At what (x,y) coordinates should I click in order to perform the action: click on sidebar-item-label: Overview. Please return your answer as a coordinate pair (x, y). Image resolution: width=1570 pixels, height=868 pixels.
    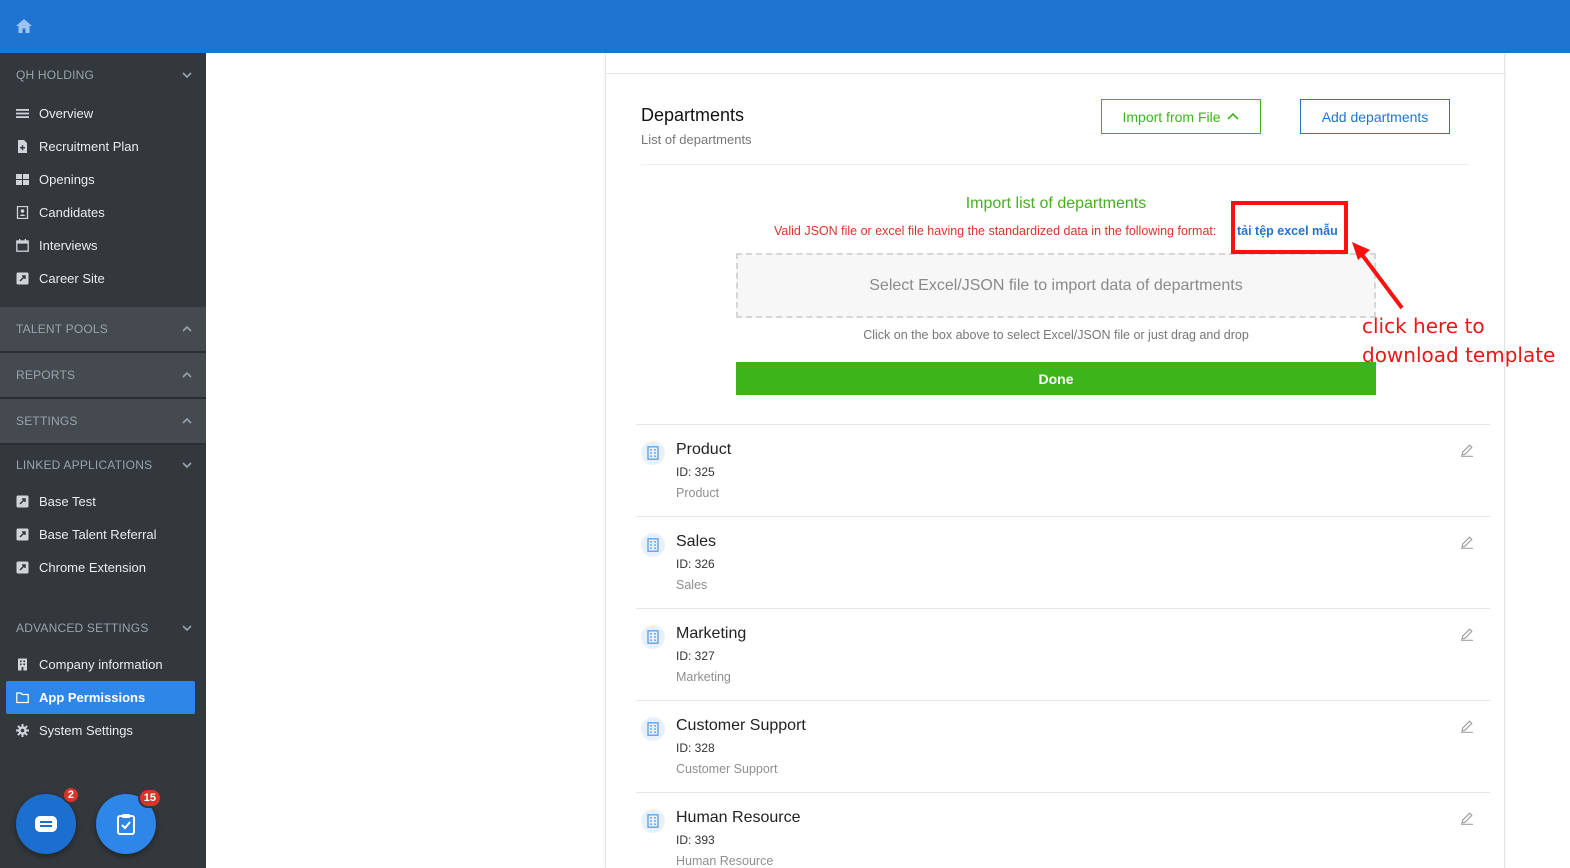
    Looking at the image, I should click on (66, 113).